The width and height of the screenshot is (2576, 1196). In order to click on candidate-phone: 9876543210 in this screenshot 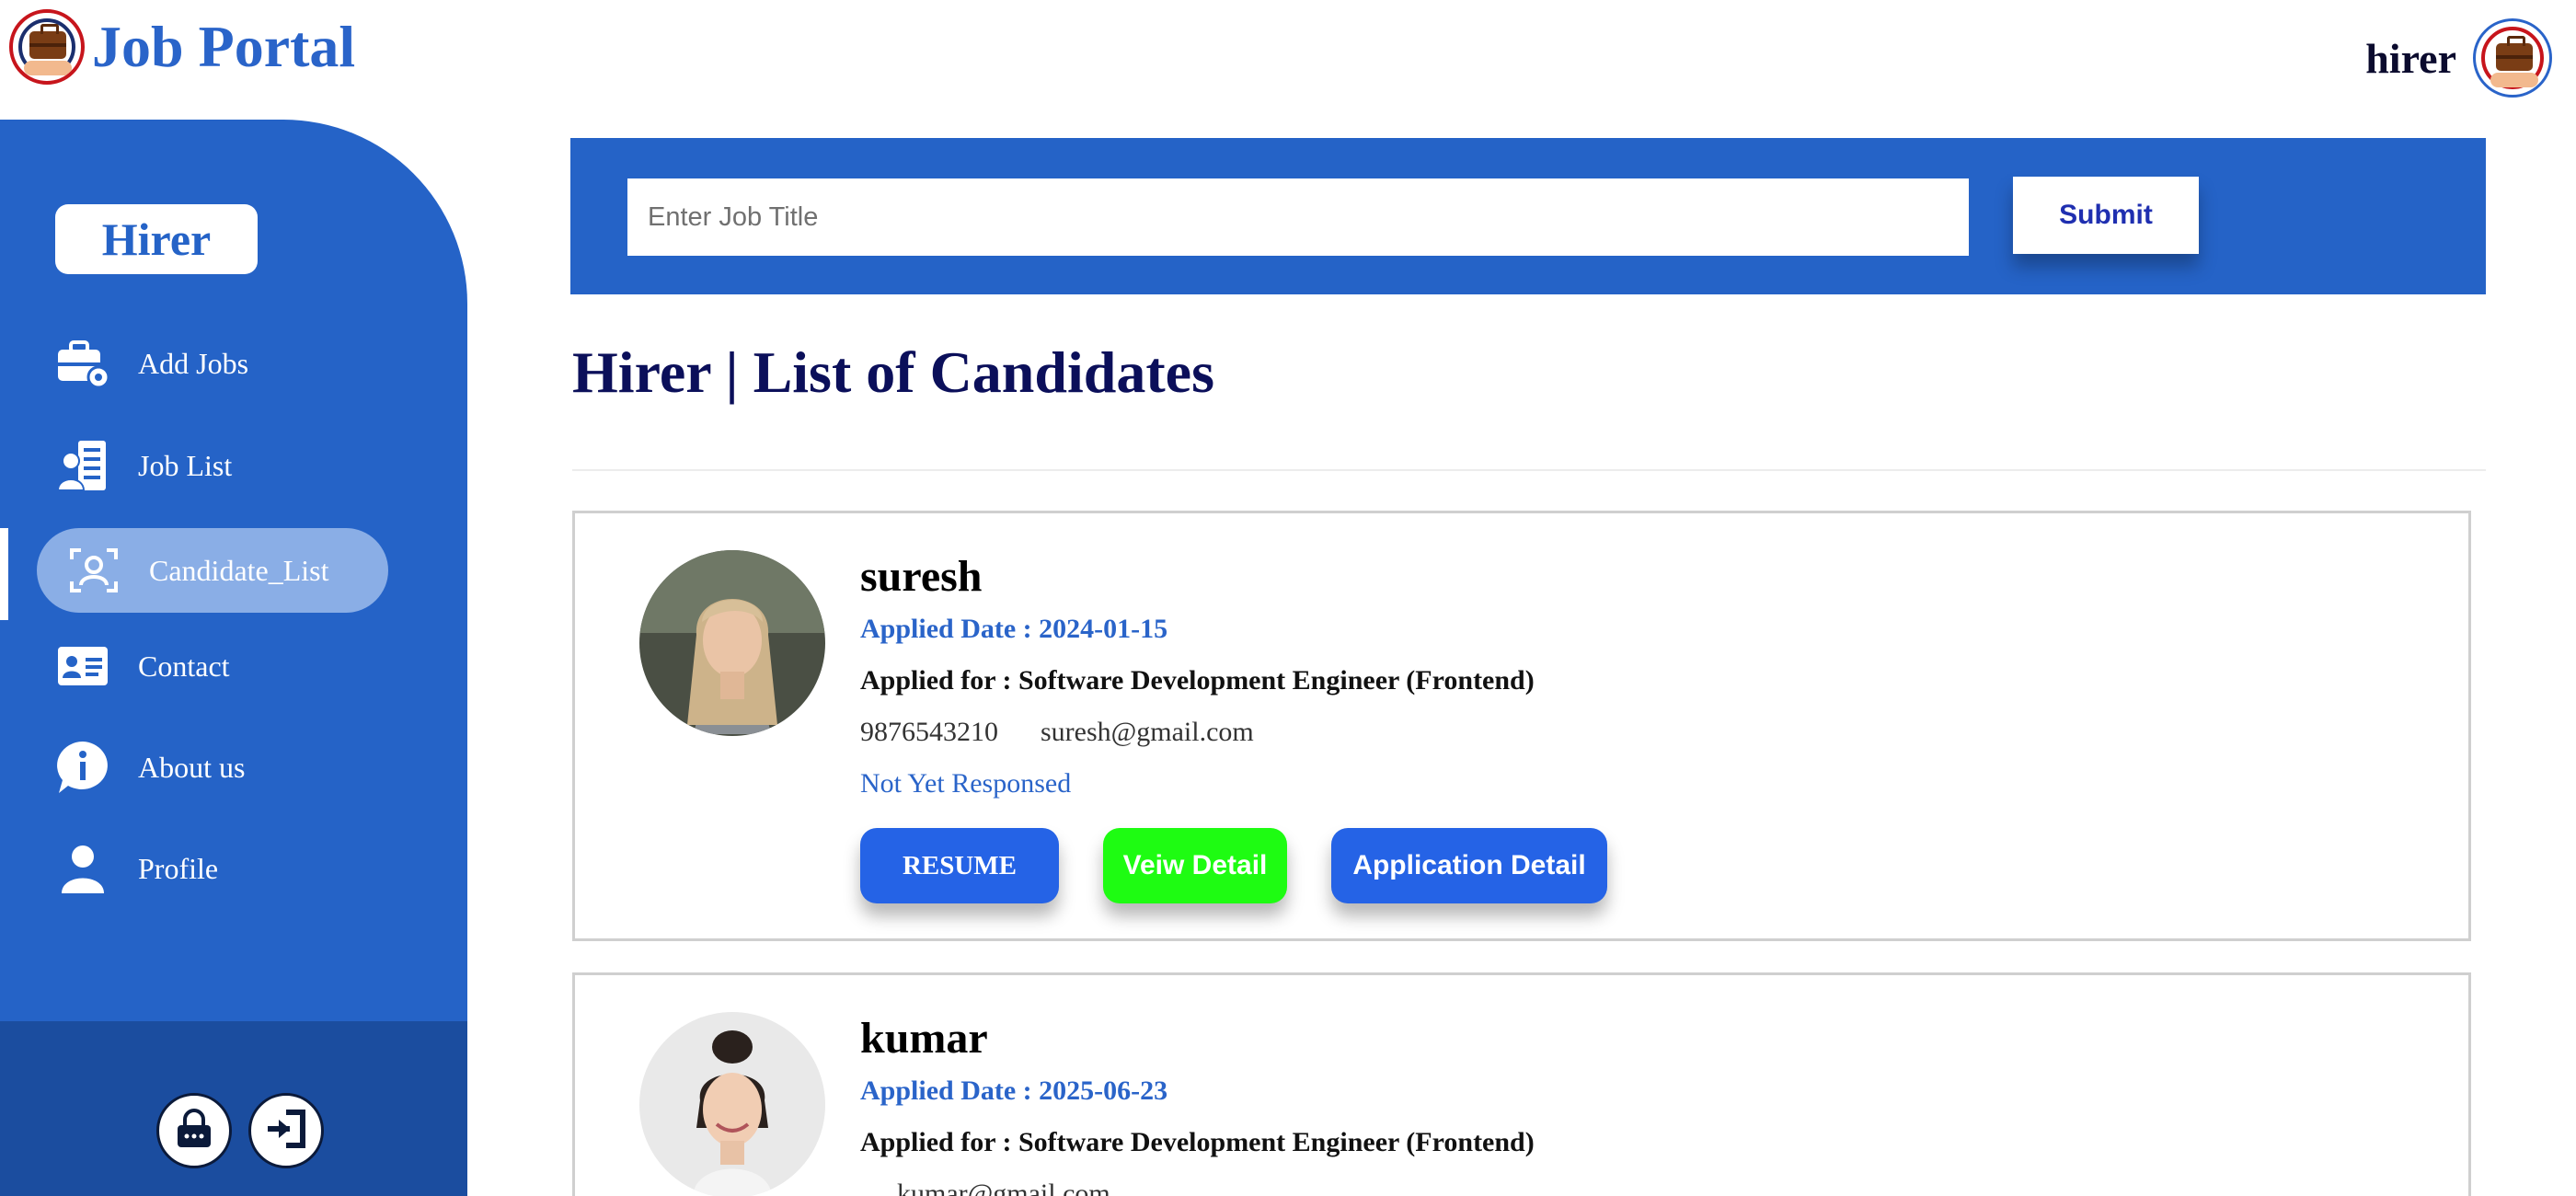, I will do `click(929, 732)`.